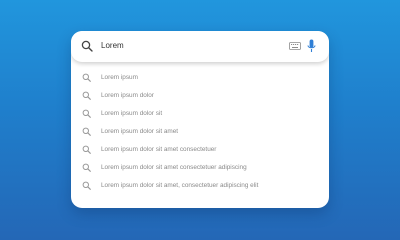 This screenshot has height=240, width=400. Describe the element at coordinates (119, 77) in the screenshot. I see `suggestion-label: Lorem ipsum` at that location.